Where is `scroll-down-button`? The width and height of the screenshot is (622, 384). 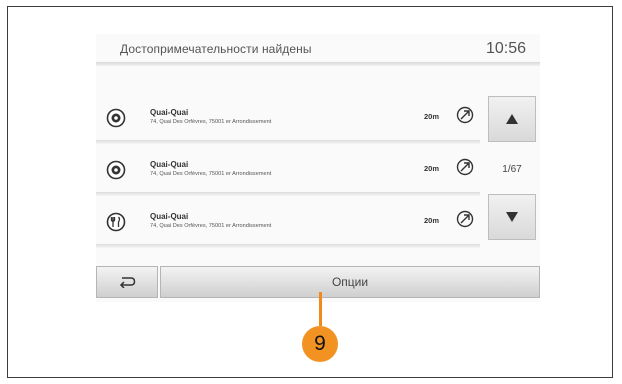
scroll-down-button is located at coordinates (512, 217).